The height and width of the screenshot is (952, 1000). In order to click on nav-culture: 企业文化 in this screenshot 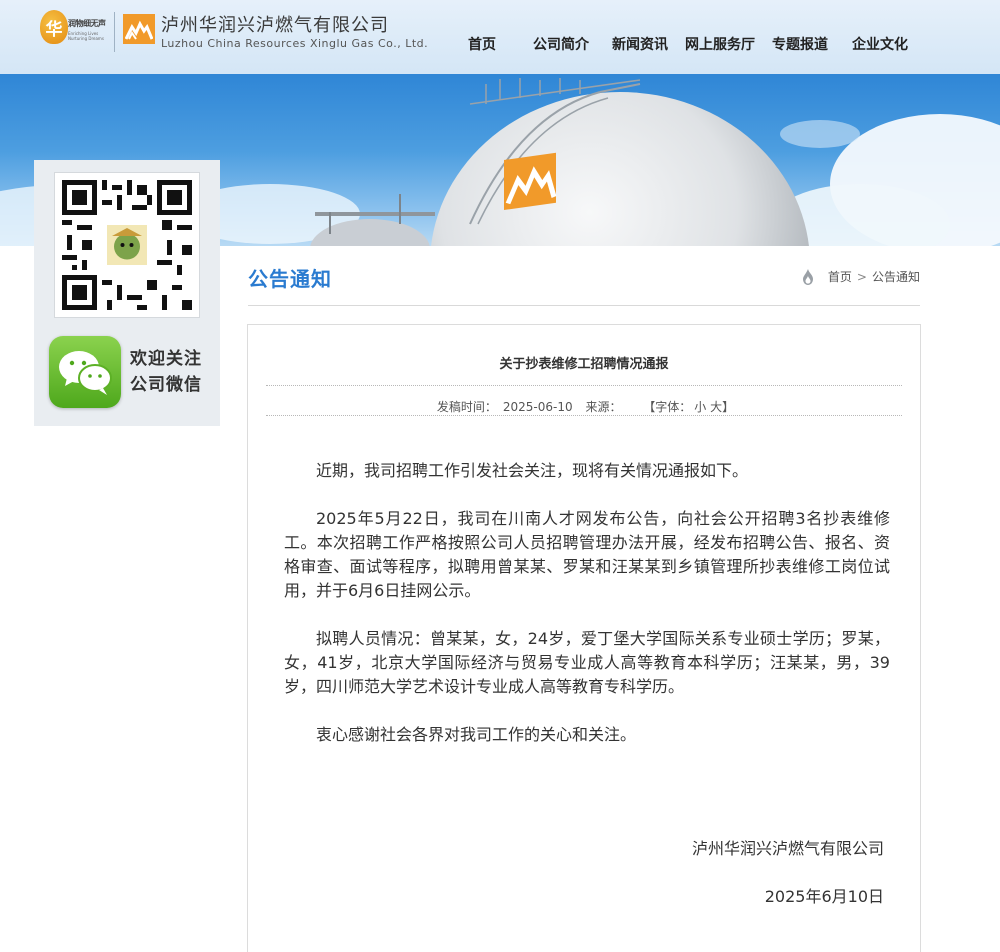, I will do `click(880, 44)`.